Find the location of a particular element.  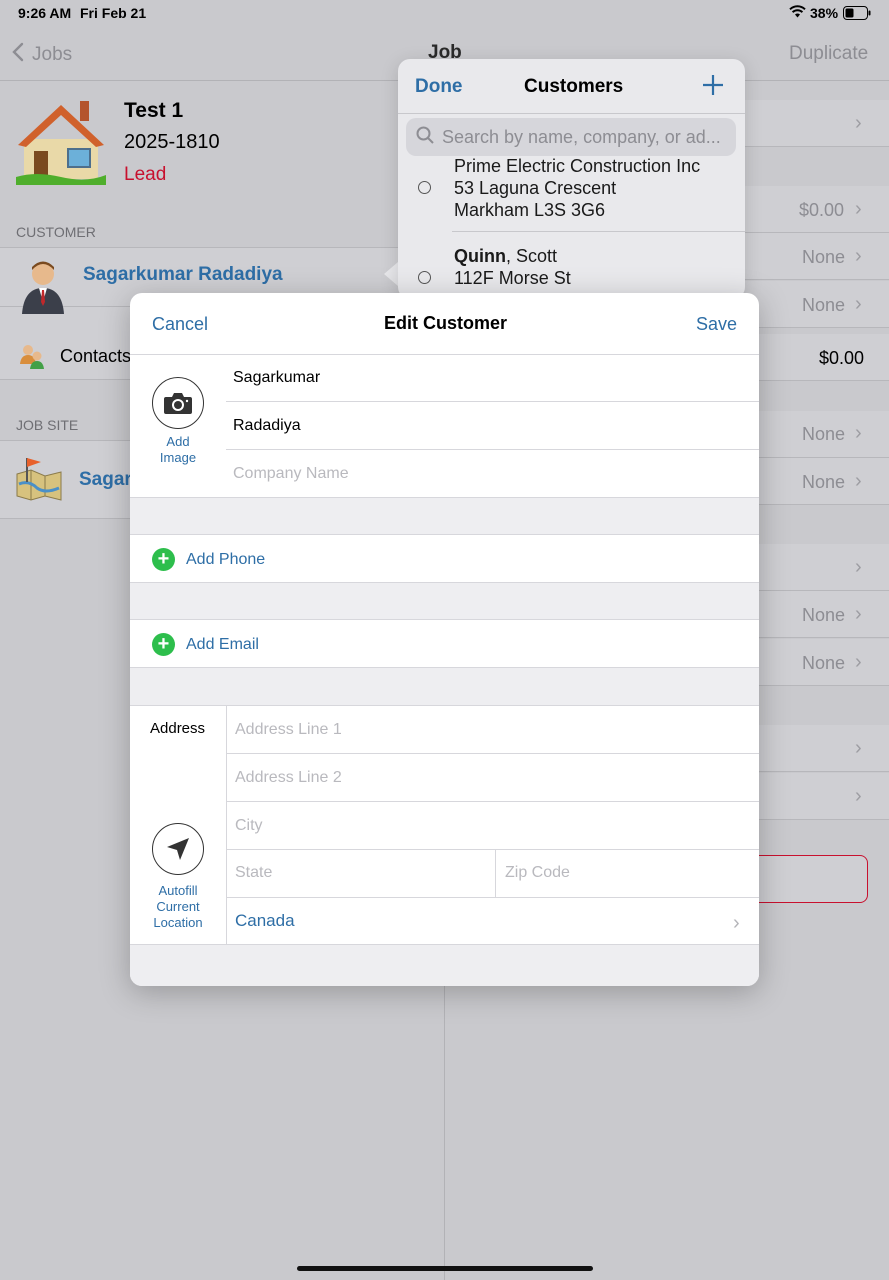

customer-first-name: , Scott is located at coordinates (532, 256).